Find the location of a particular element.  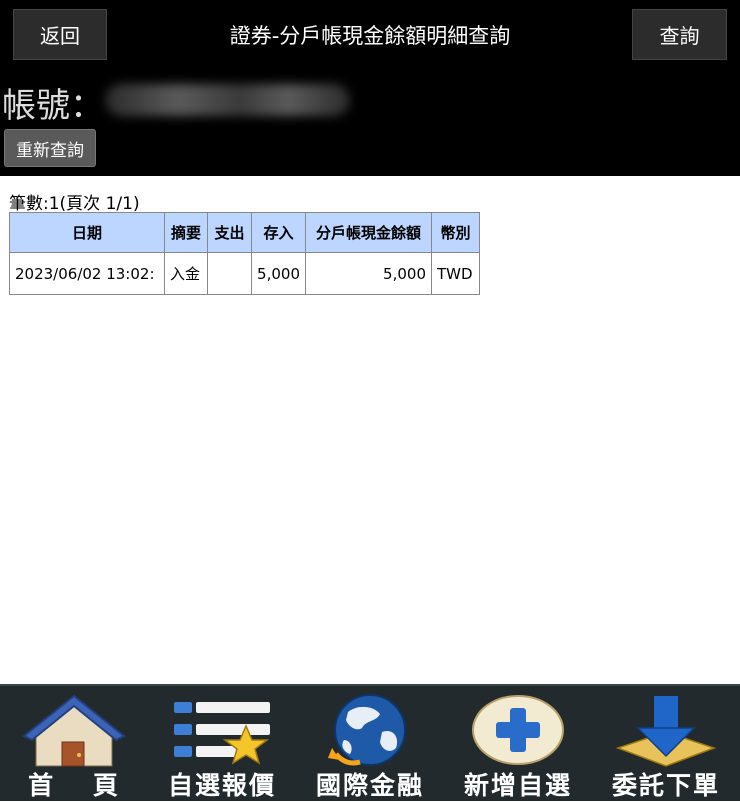

query-button: 查詢 is located at coordinates (679, 34).